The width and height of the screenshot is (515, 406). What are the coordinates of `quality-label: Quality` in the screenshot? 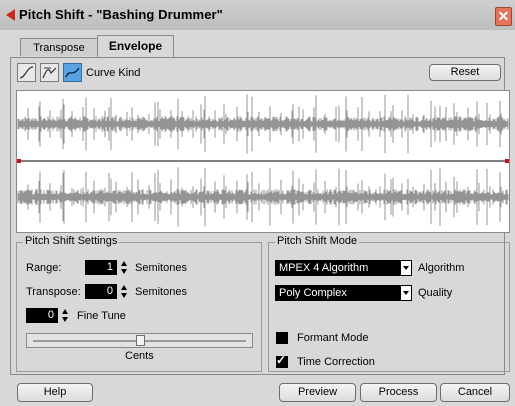 It's located at (435, 293).